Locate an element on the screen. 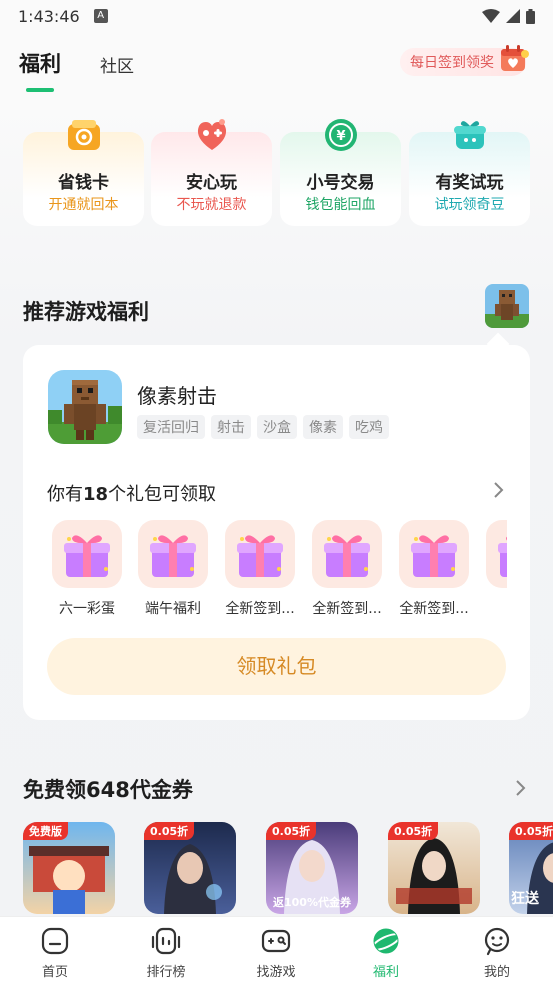  gift-count-suffix: 个礼包可领取 is located at coordinates (162, 494).